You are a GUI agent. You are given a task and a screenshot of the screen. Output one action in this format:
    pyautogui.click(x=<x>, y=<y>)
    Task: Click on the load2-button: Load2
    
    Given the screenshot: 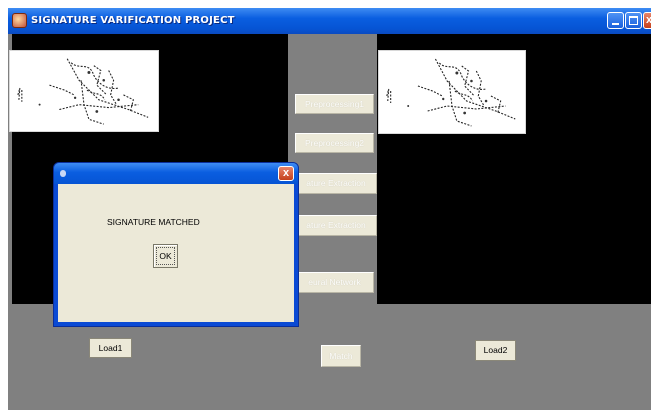 What is the action you would take?
    pyautogui.click(x=495, y=350)
    